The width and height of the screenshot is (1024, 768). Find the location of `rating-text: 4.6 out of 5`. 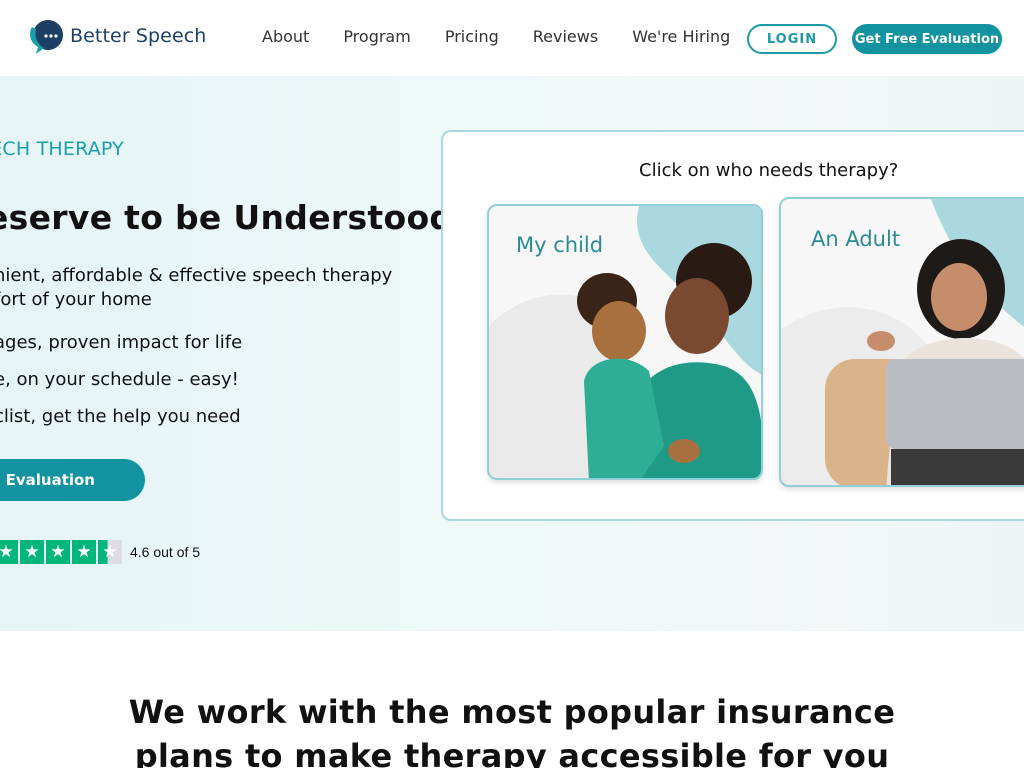

rating-text: 4.6 out of 5 is located at coordinates (165, 552).